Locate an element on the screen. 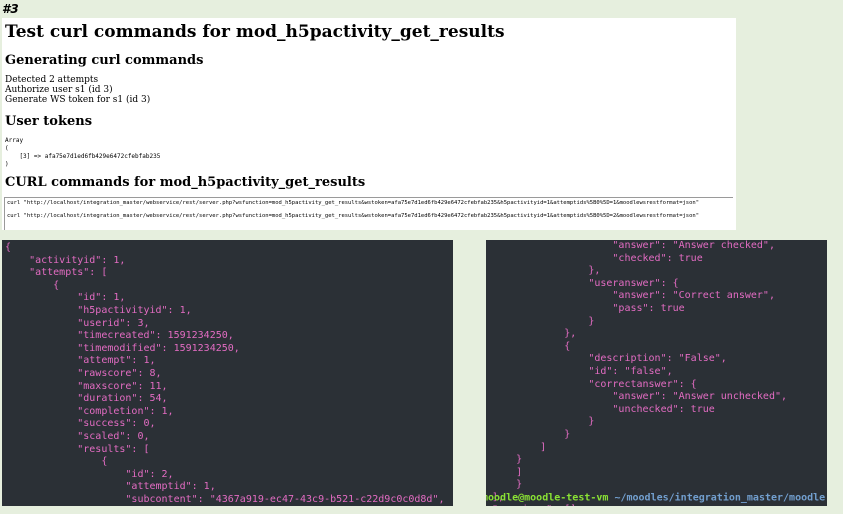 The image size is (843, 514). screenshot-label: #3 is located at coordinates (10, 9).